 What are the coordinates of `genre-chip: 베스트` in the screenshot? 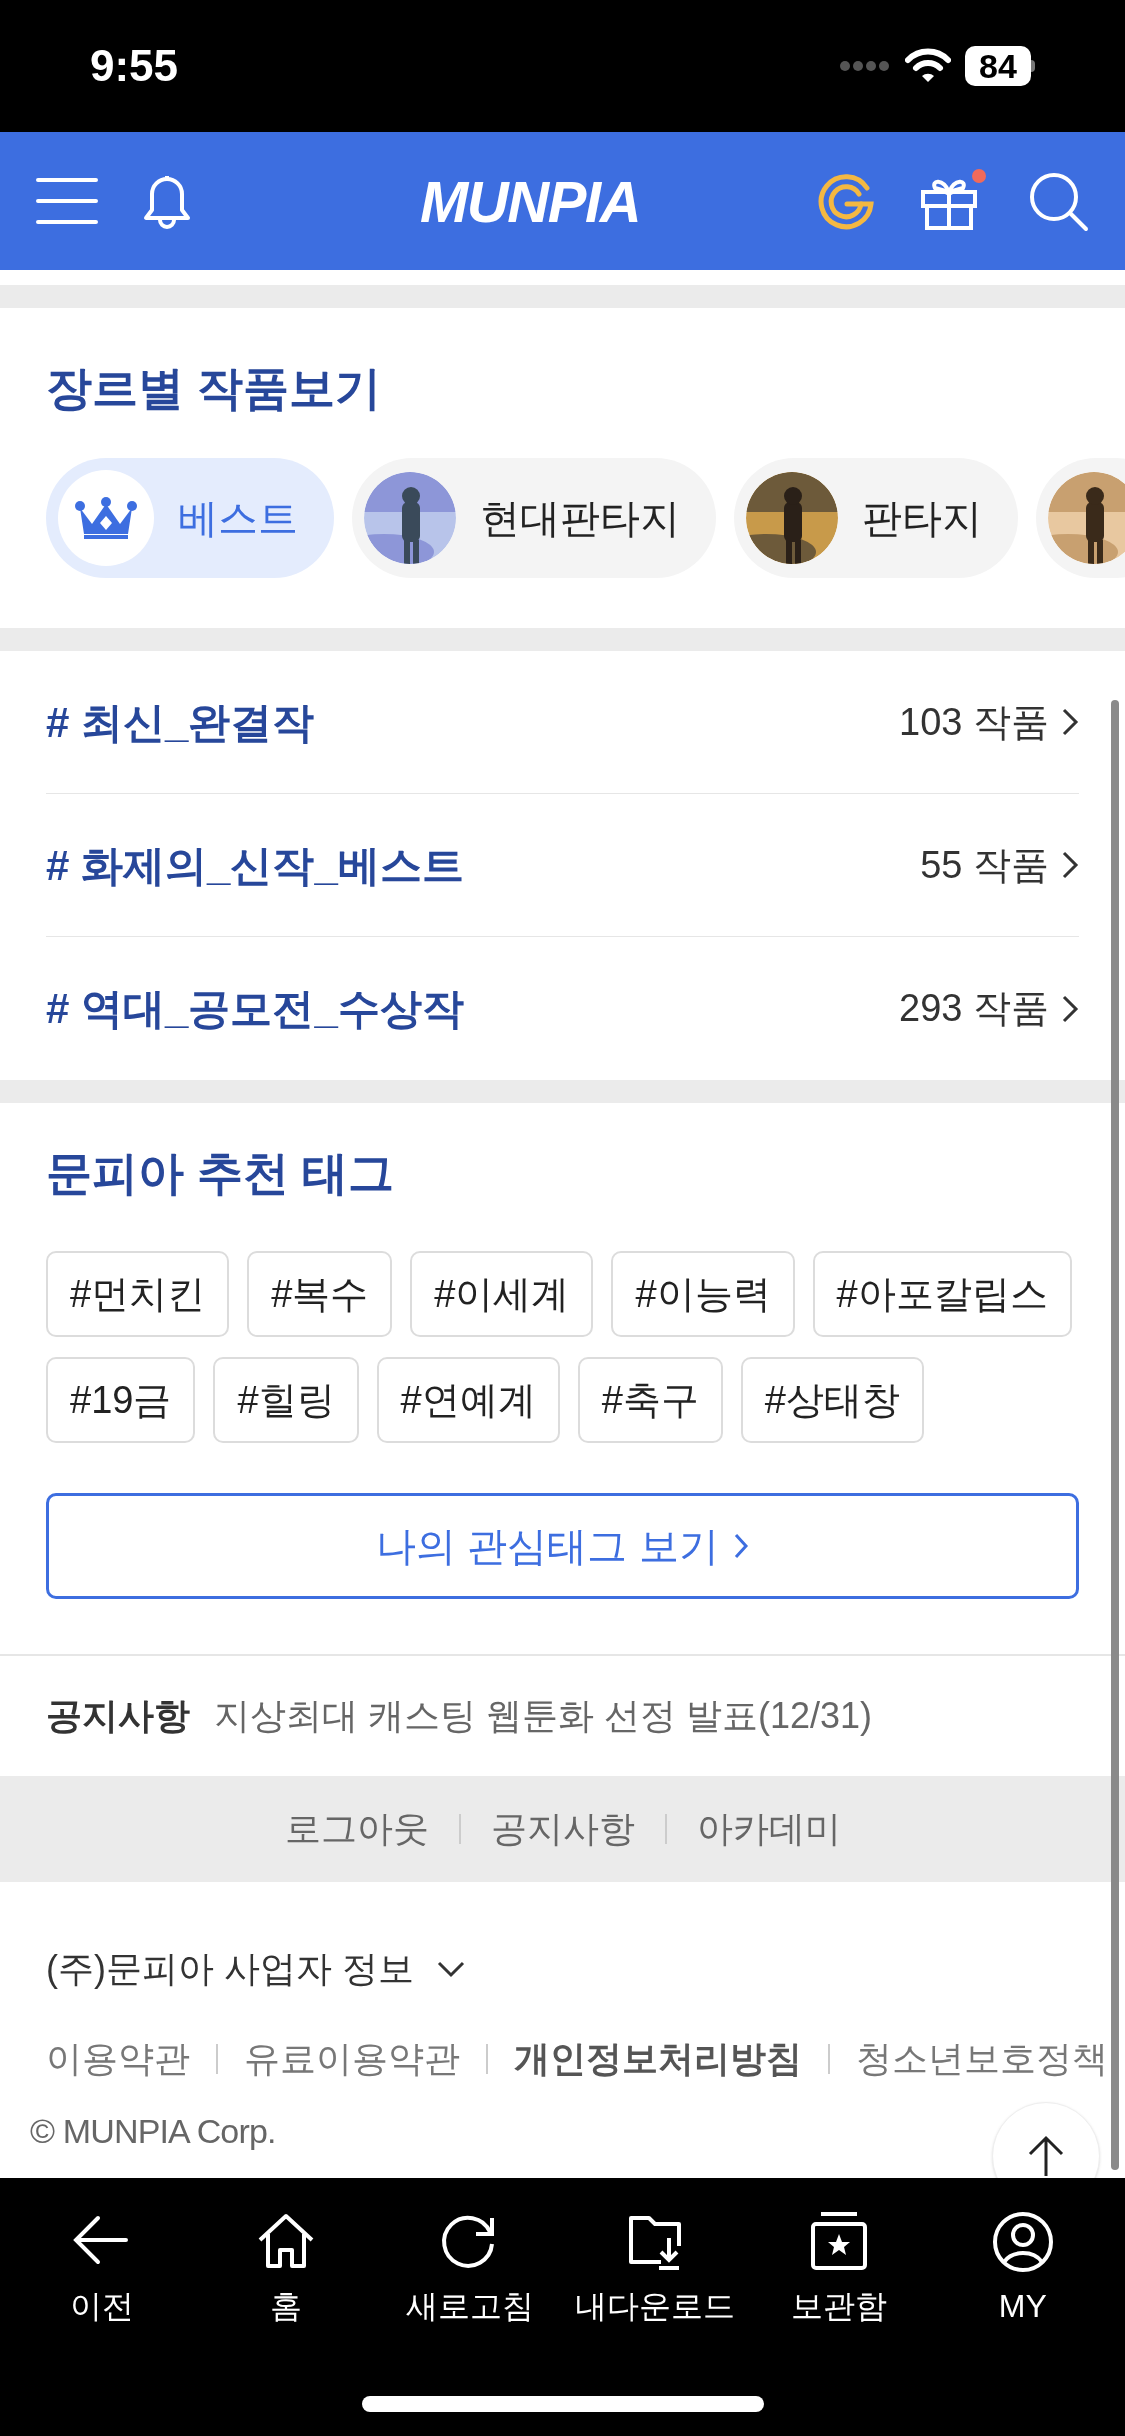 It's located at (190, 518).